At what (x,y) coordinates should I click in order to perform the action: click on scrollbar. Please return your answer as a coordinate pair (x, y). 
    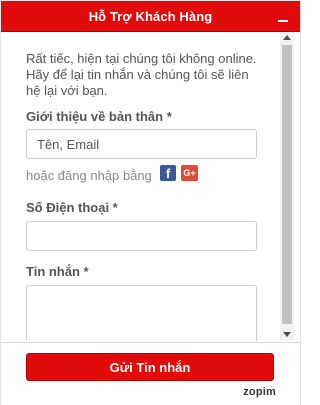
    Looking at the image, I should click on (287, 186).